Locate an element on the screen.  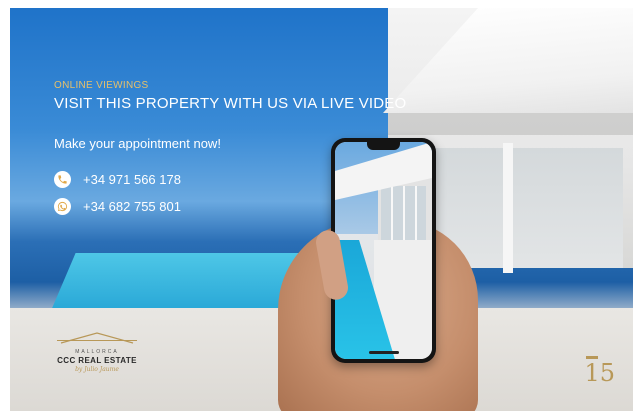
phone-number: +34 971 566 178 is located at coordinates (132, 179).